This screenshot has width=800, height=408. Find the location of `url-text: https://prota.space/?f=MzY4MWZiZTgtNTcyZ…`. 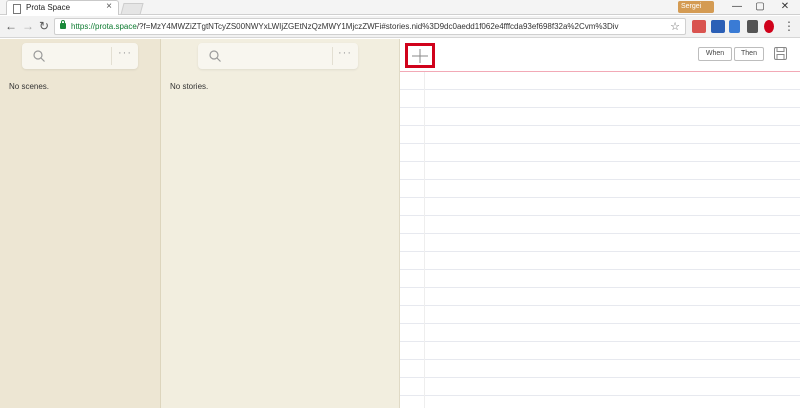

url-text: https://prota.space/?f=MzY4MWZiZTgtNTcyZ… is located at coordinates (345, 26).